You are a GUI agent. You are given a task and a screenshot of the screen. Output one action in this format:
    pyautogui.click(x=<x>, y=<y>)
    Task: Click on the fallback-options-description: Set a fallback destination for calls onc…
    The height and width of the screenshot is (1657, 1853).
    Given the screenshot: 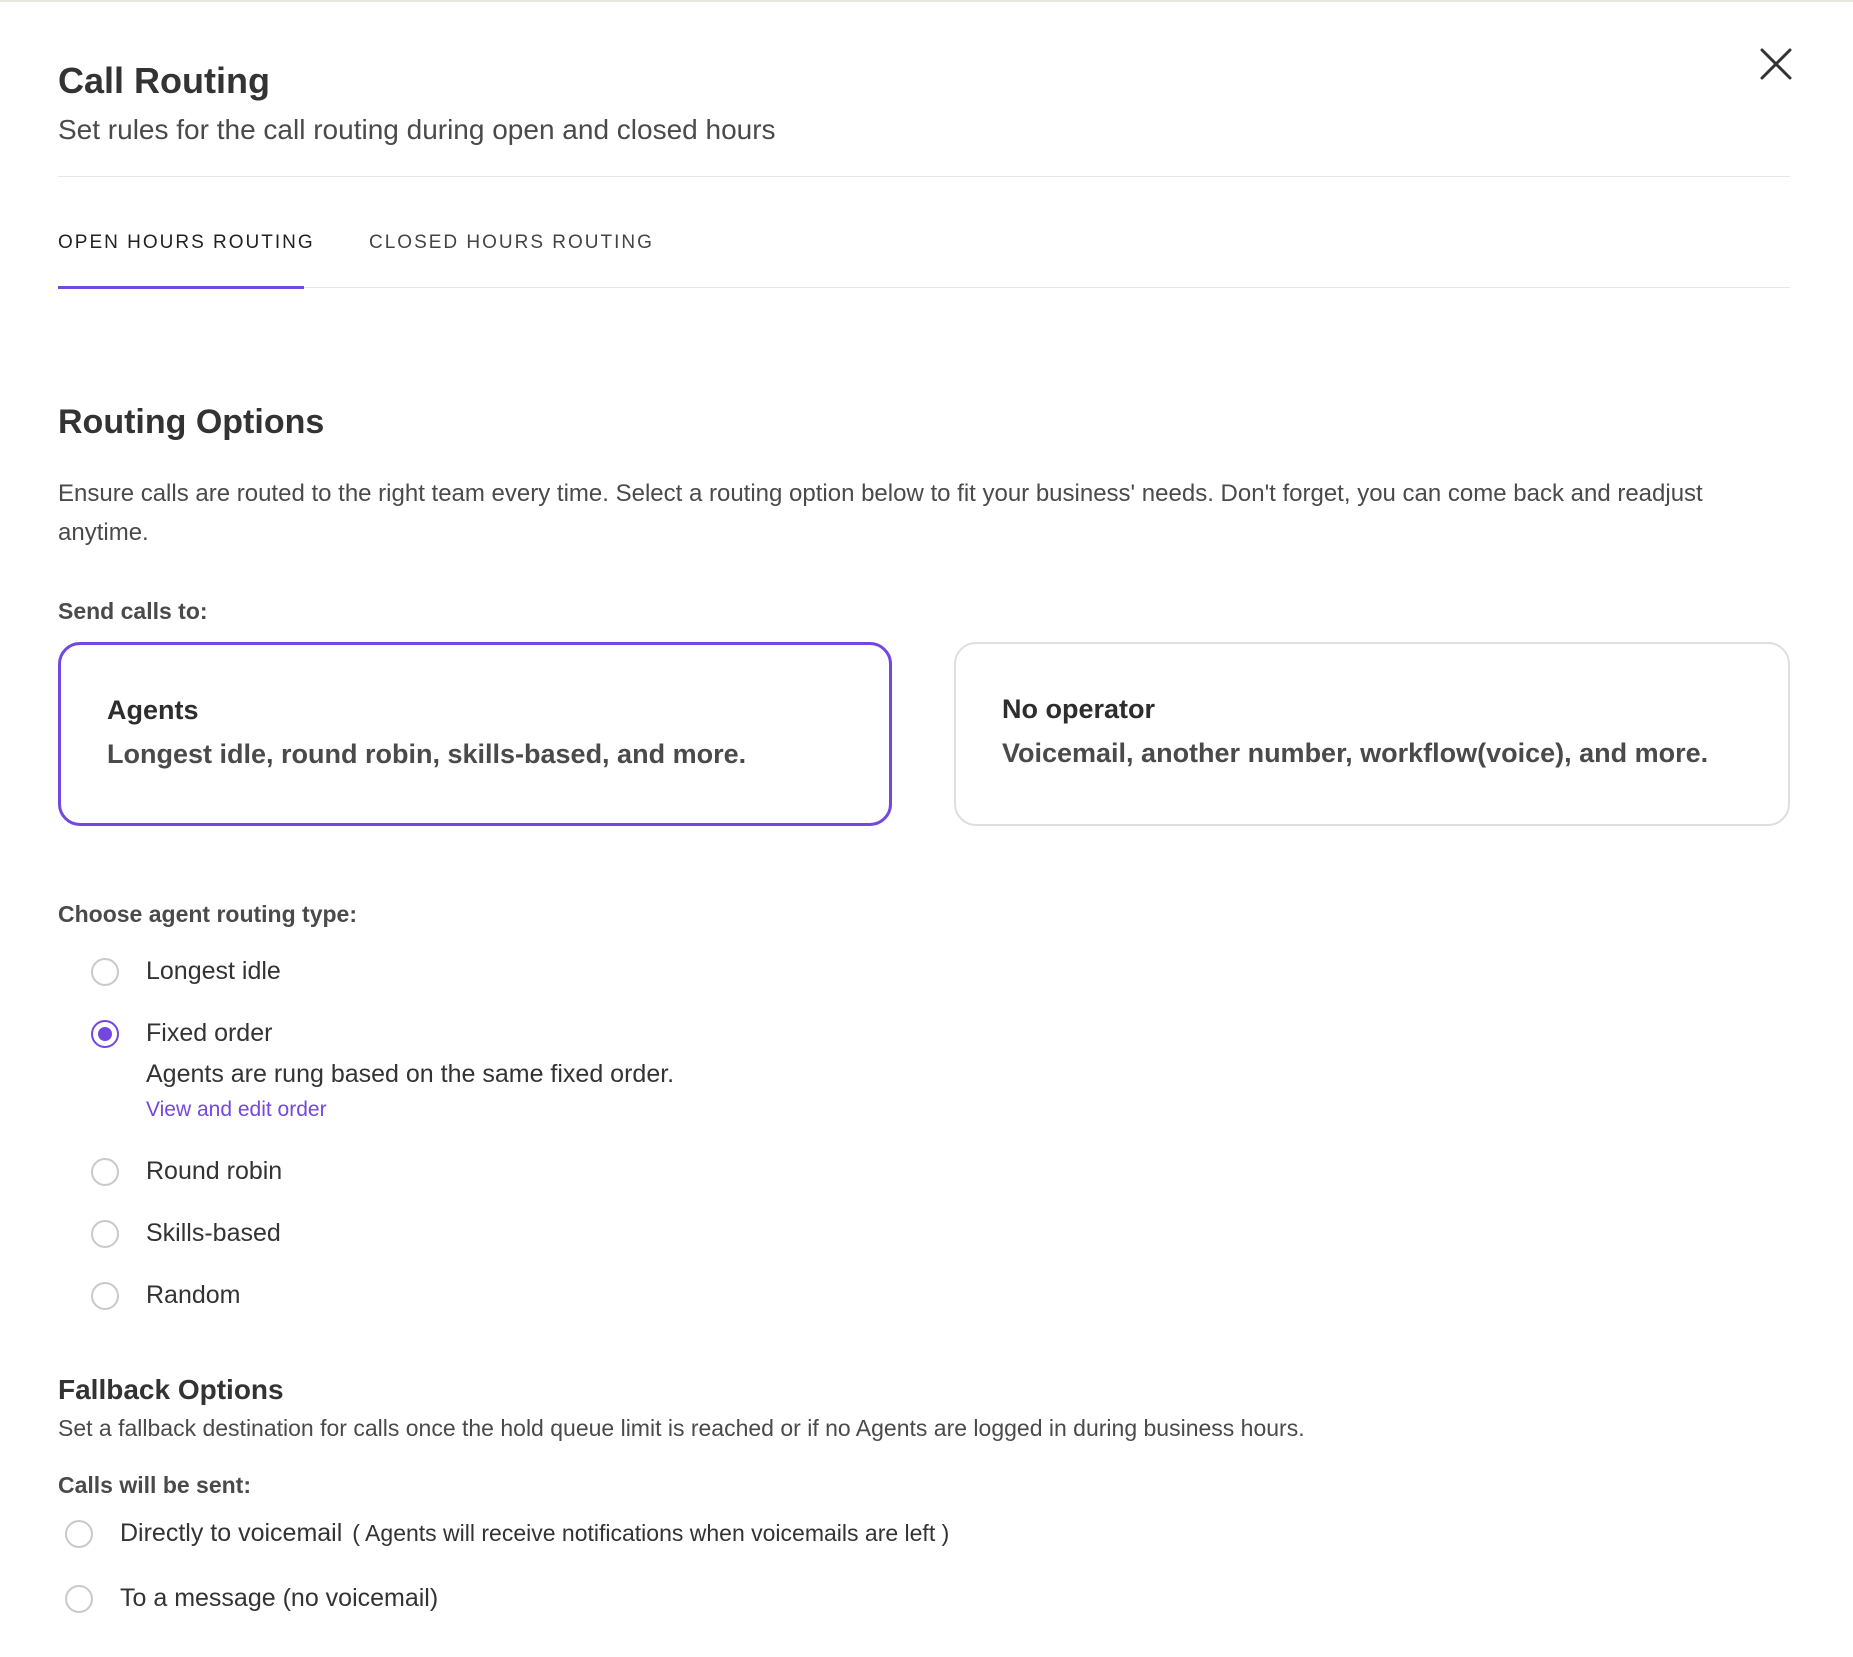 What is the action you would take?
    pyautogui.click(x=681, y=1428)
    